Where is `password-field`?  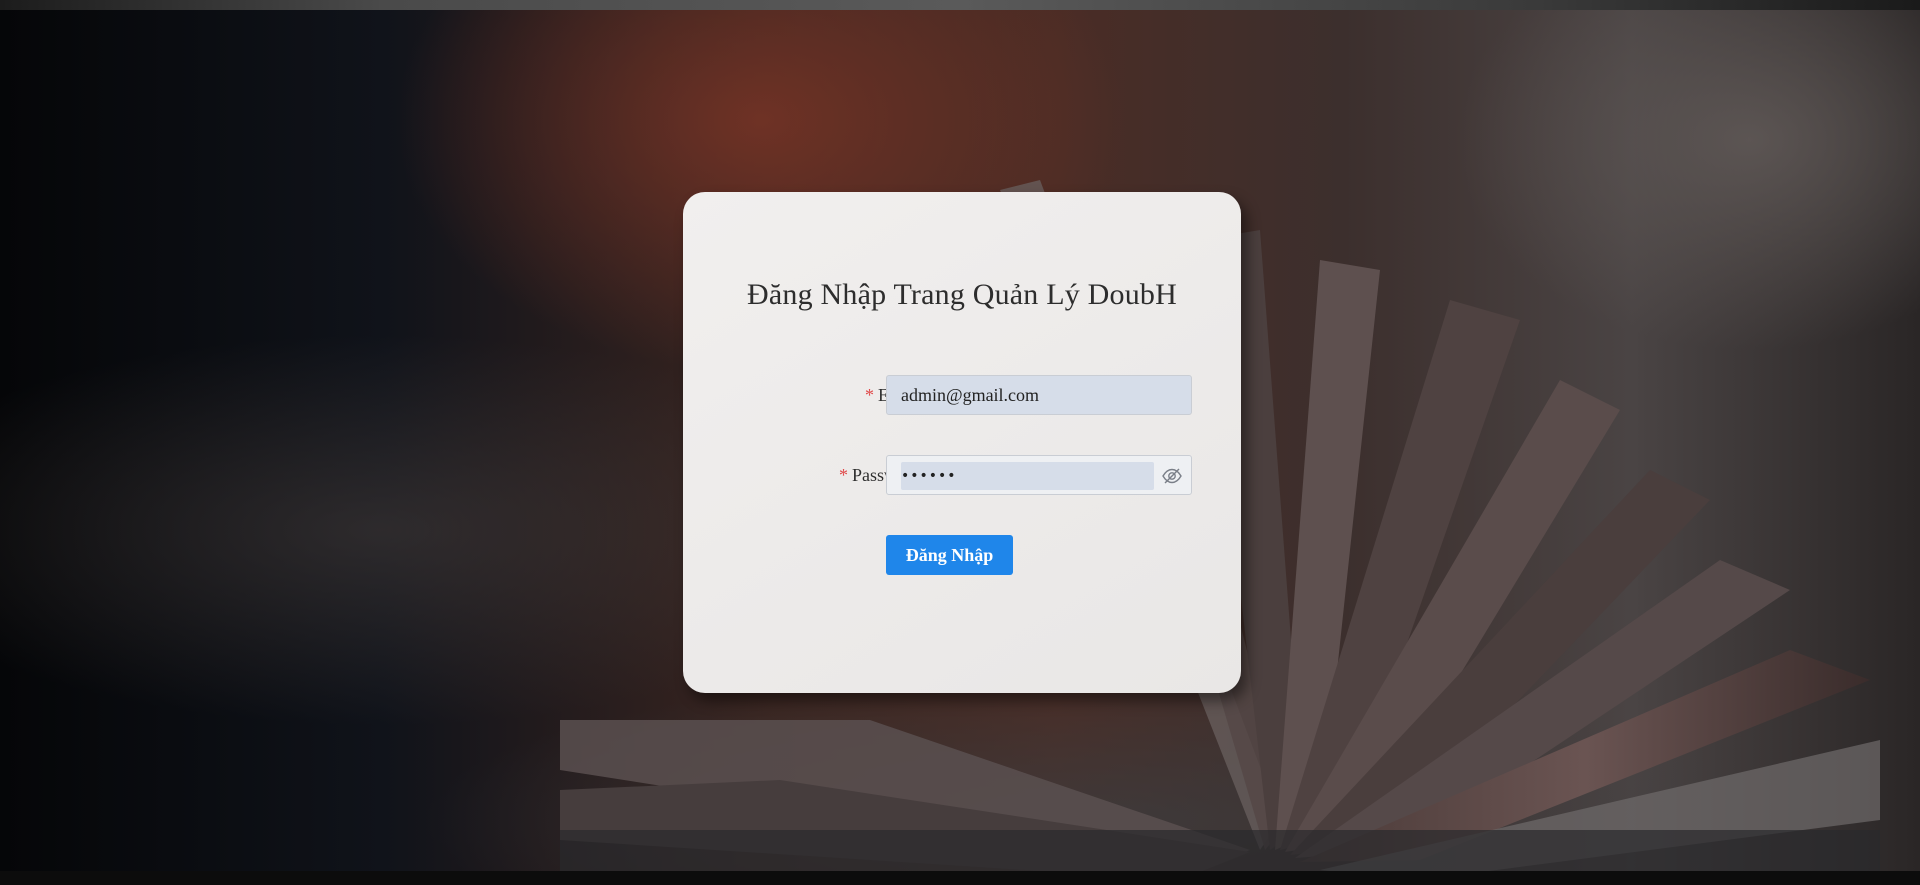
password-field is located at coordinates (1027, 476).